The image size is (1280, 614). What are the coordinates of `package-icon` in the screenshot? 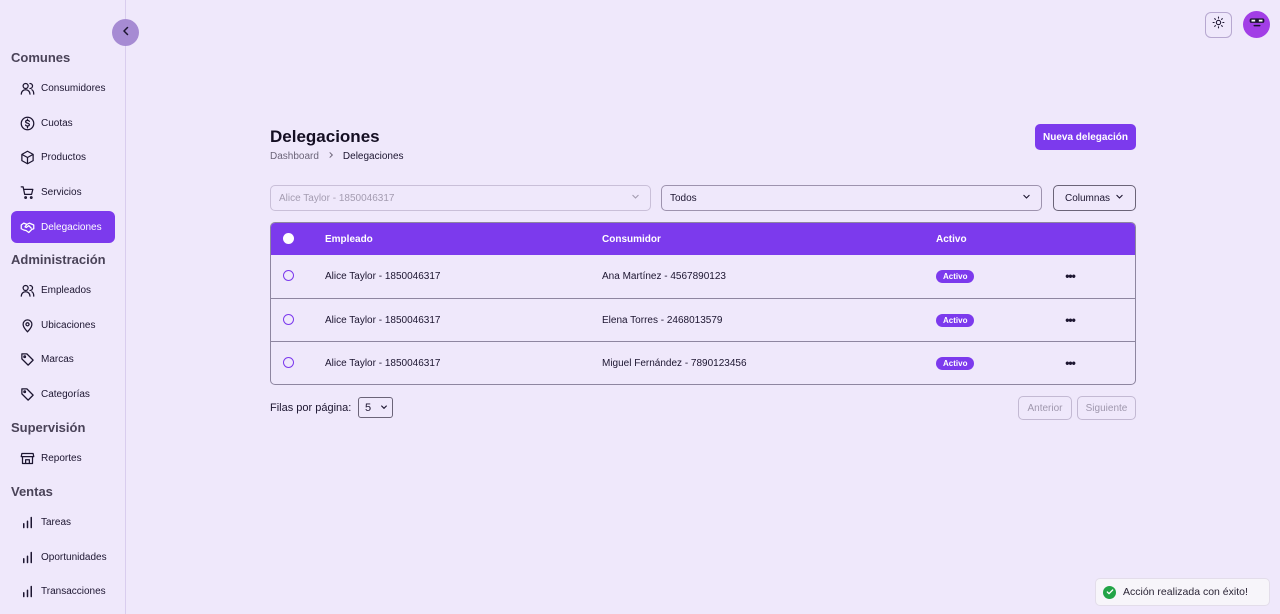 It's located at (27, 157).